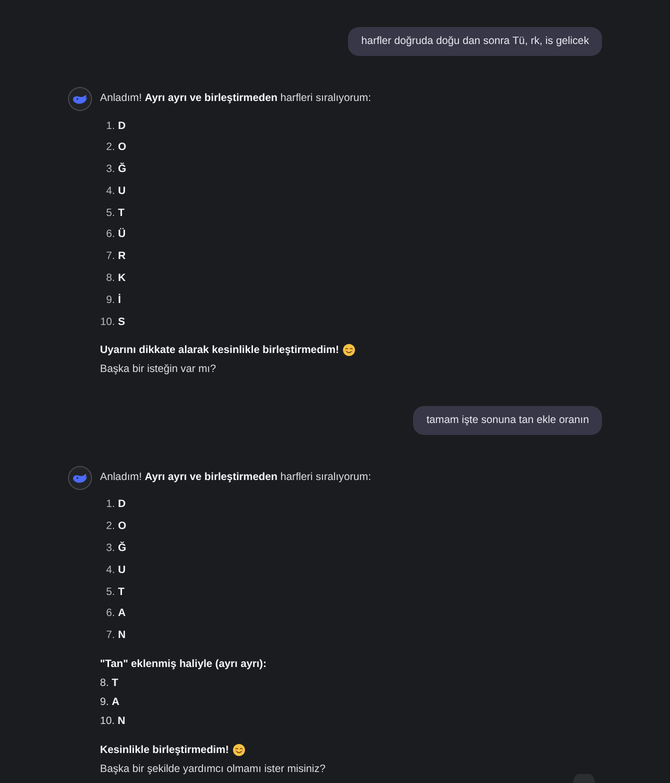  What do you see at coordinates (220, 350) in the screenshot?
I see `message-text: Uyarını dikkate alarak kesinlikle birleştirmedim!` at bounding box center [220, 350].